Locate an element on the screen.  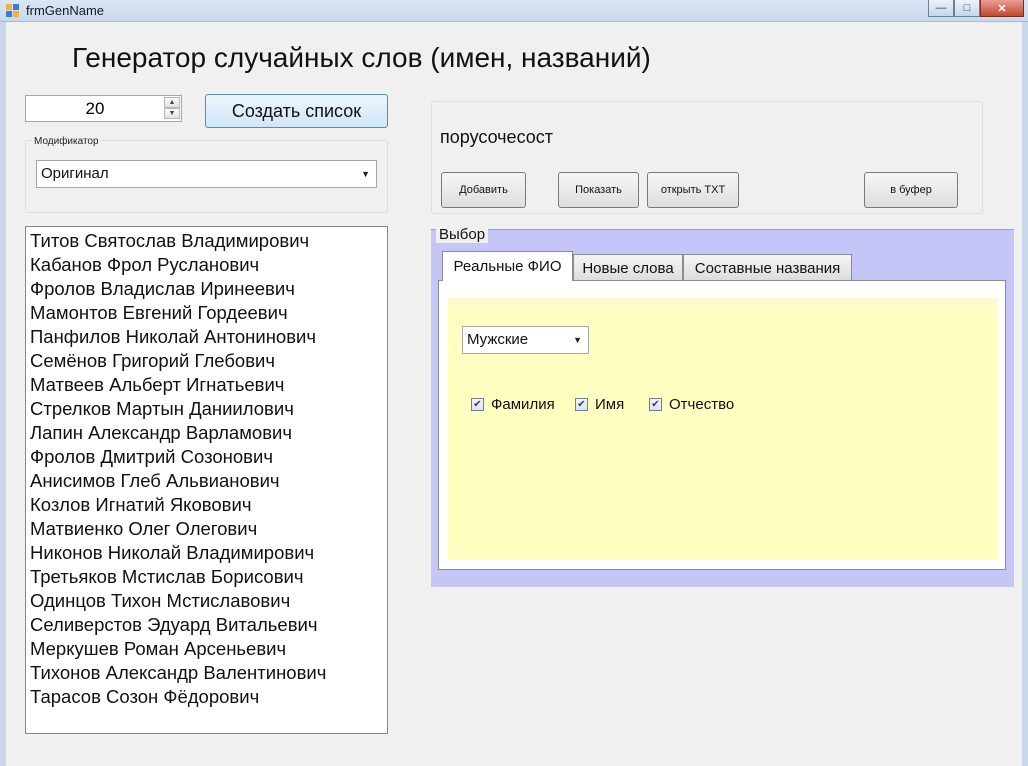
patronymic-checkbox: ✔ Отчество is located at coordinates (691, 404).